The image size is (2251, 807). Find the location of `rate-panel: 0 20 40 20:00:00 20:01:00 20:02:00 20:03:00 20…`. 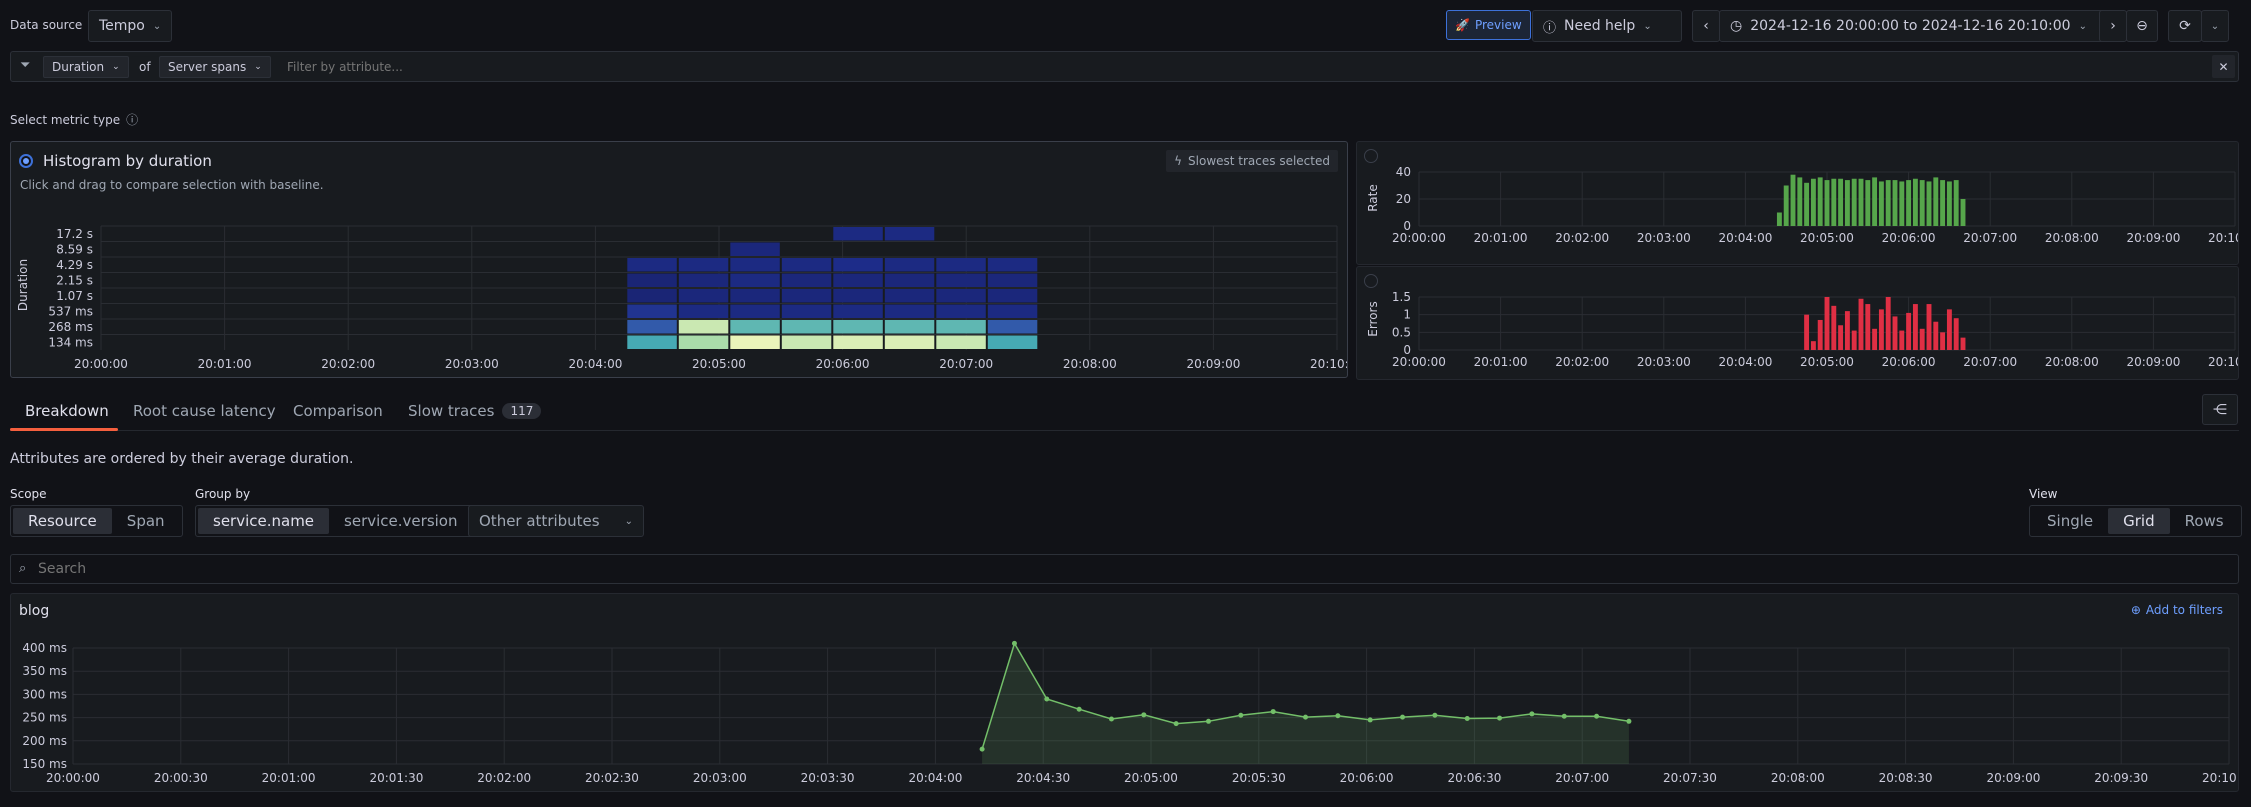

rate-panel: 0 20 40 20:00:00 20:01:00 20:02:00 20:03:00 20… is located at coordinates (1797, 203).